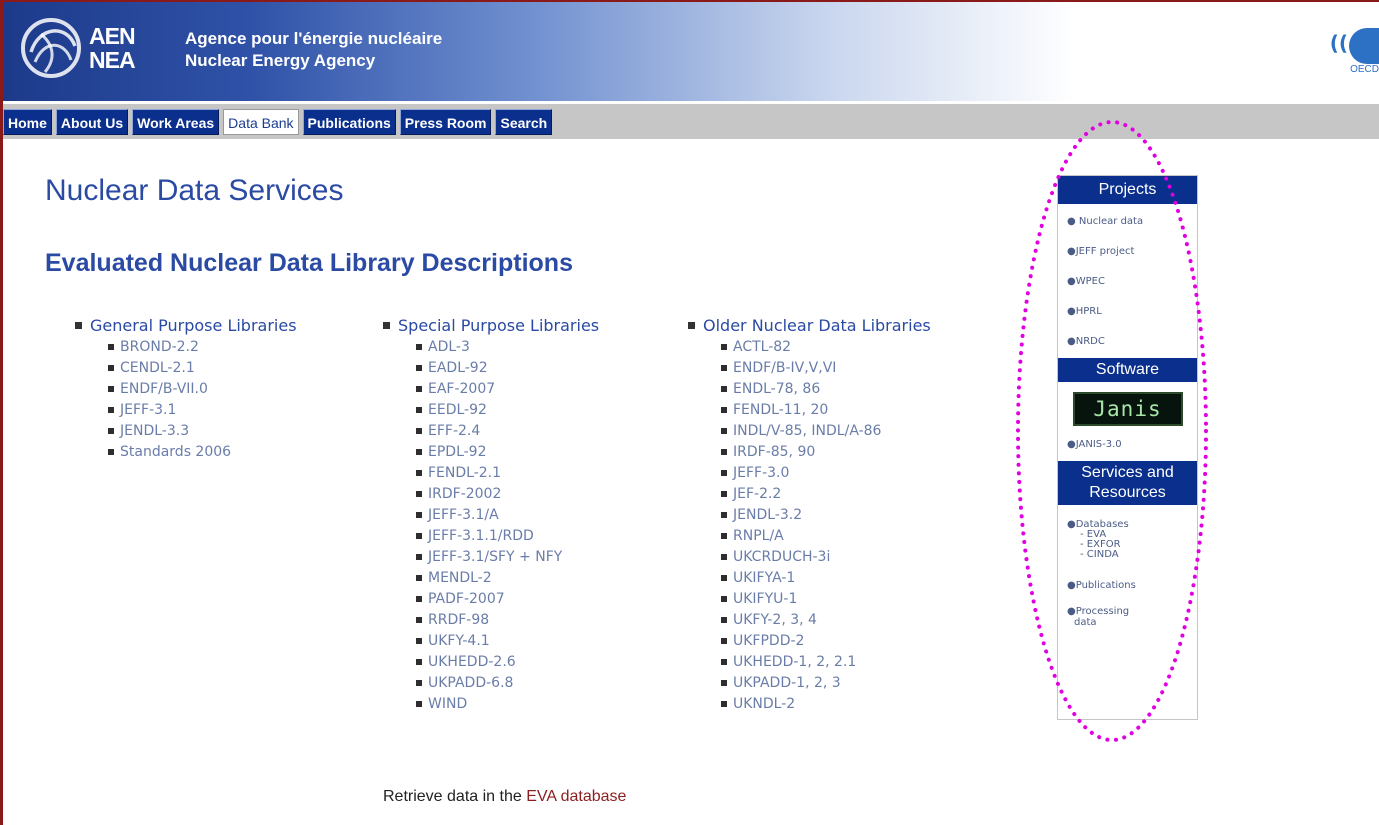 The height and width of the screenshot is (825, 1379). What do you see at coordinates (1127, 555) in the screenshot?
I see `sidebar-link-cinda: - CINDA` at bounding box center [1127, 555].